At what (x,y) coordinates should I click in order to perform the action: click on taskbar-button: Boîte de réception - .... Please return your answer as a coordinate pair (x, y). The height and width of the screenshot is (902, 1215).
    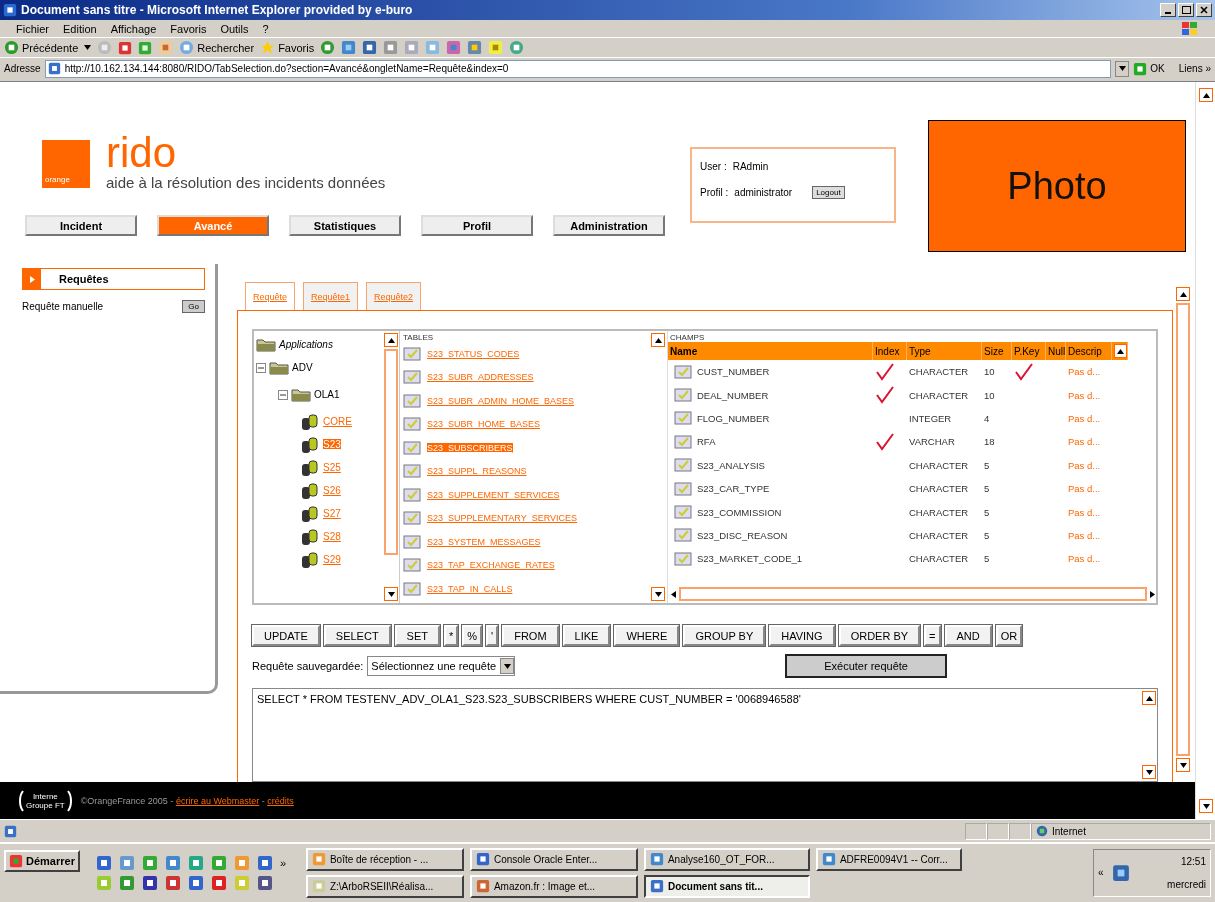
    Looking at the image, I should click on (384, 859).